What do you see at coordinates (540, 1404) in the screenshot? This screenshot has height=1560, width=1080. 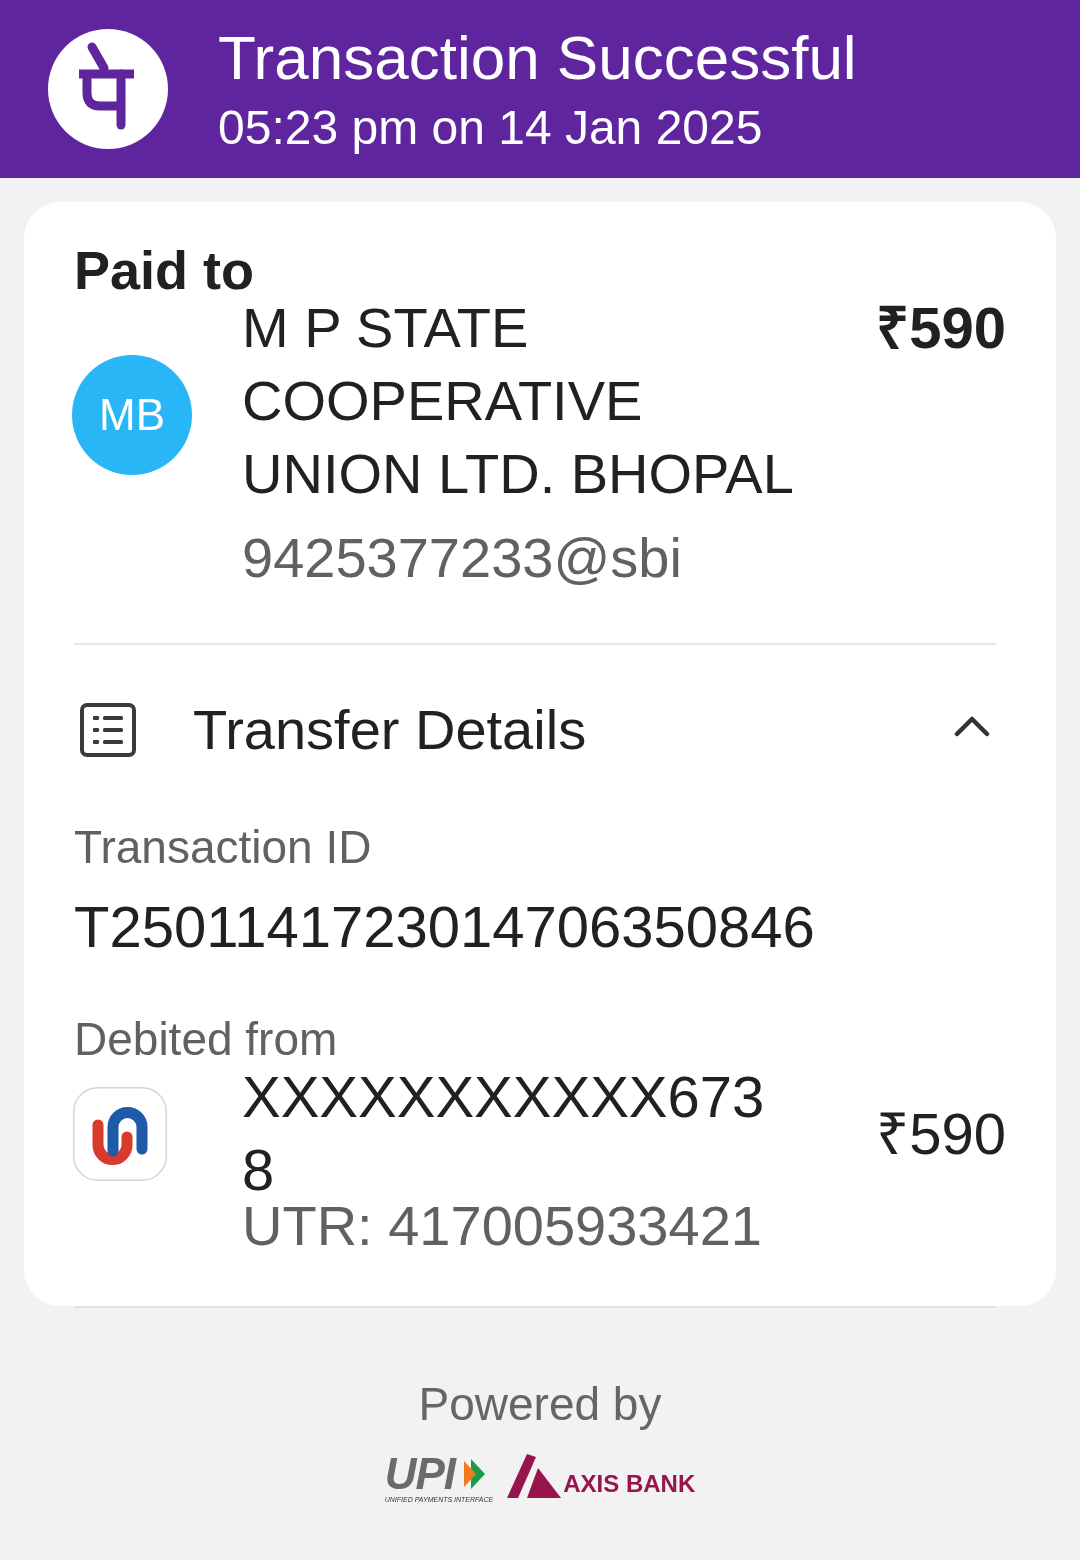 I see `powered-by-text: Powered by` at bounding box center [540, 1404].